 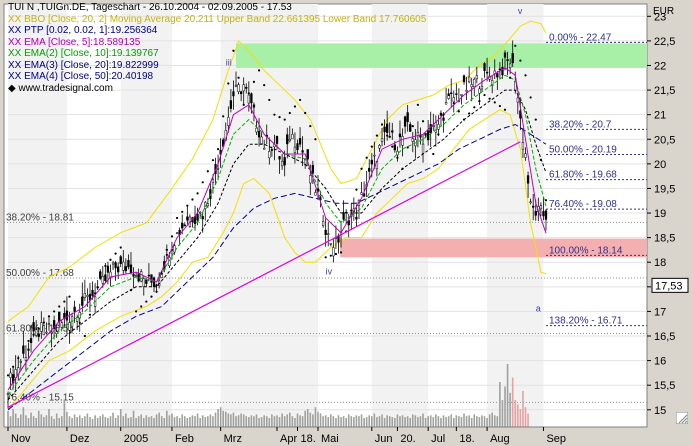 I want to click on y-tick-label: 15,5, so click(x=664, y=386).